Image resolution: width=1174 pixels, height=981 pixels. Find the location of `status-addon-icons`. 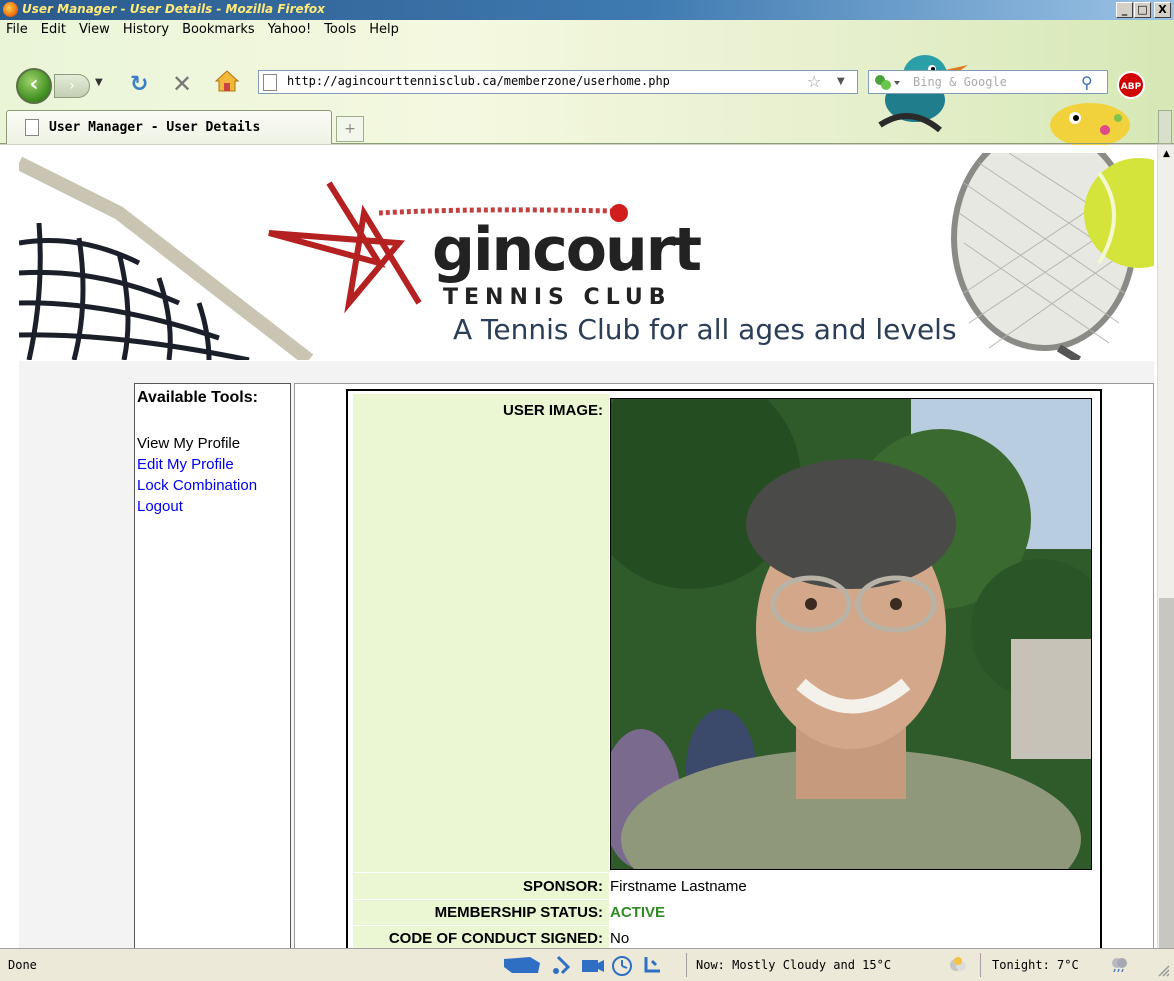

status-addon-icons is located at coordinates (582, 965).